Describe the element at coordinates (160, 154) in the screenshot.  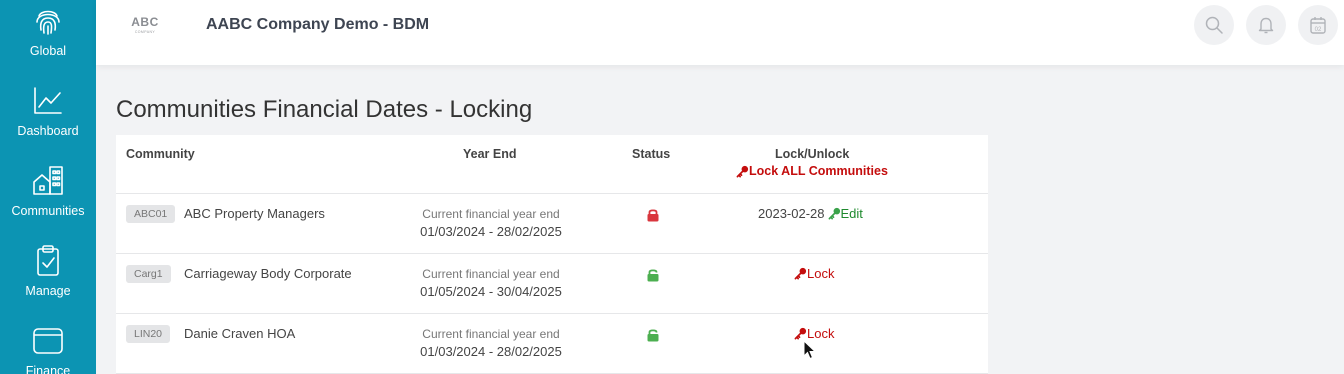
I see `column-header-community: Community` at that location.